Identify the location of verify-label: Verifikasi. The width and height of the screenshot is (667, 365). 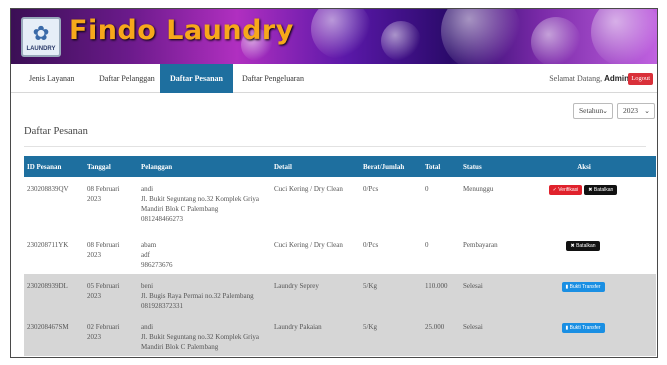
(568, 190).